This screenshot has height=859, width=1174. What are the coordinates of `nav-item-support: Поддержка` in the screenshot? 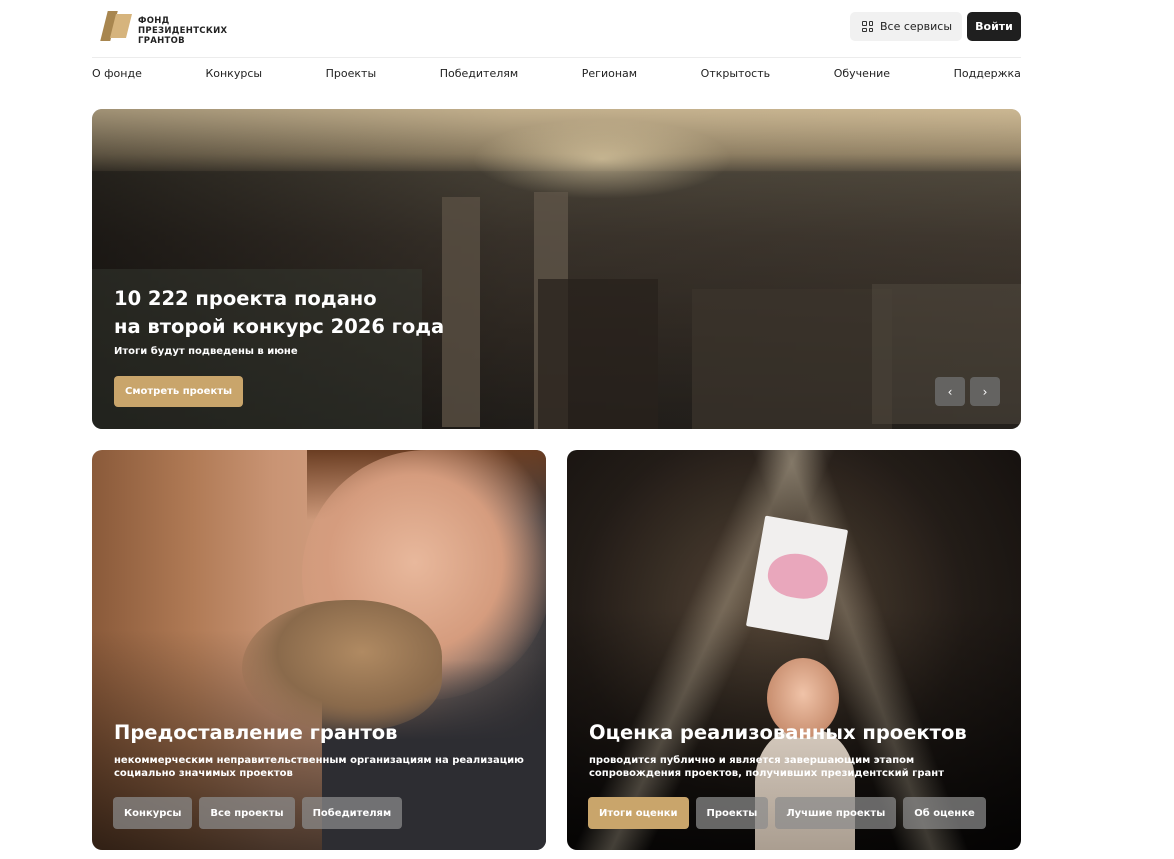 It's located at (987, 76).